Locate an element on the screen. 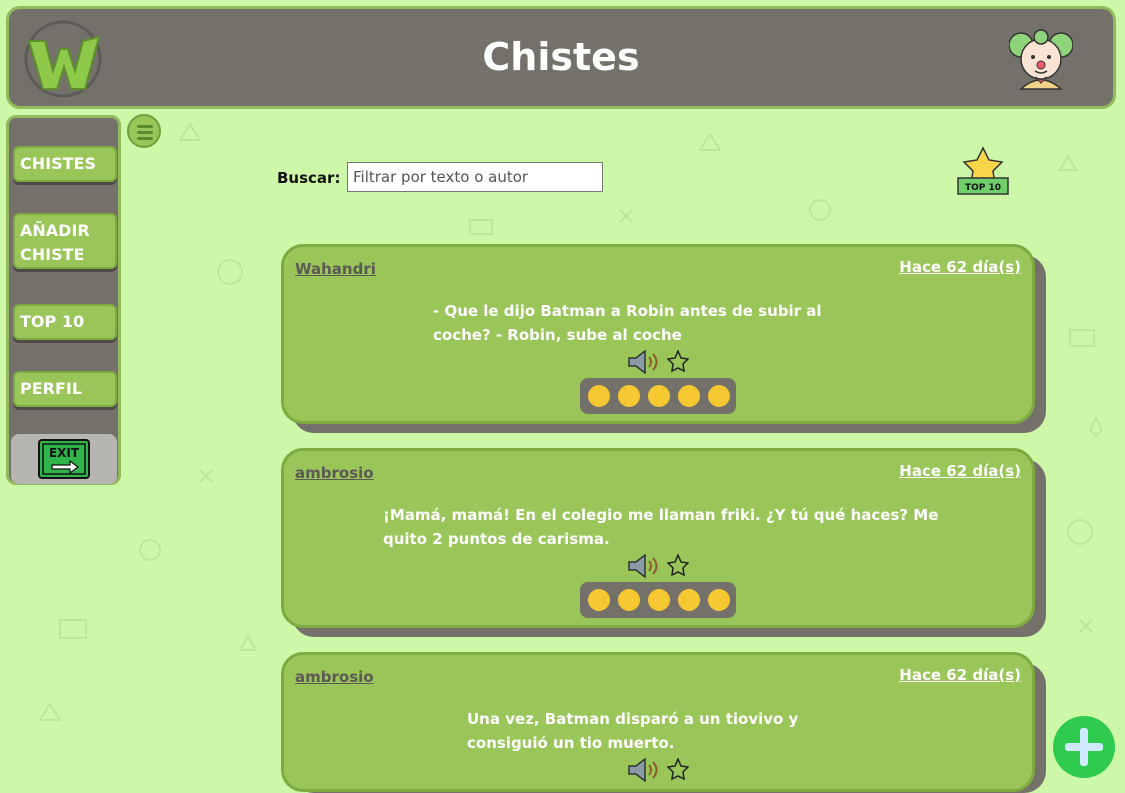  exit-sign-icon: EXIT is located at coordinates (64, 459).